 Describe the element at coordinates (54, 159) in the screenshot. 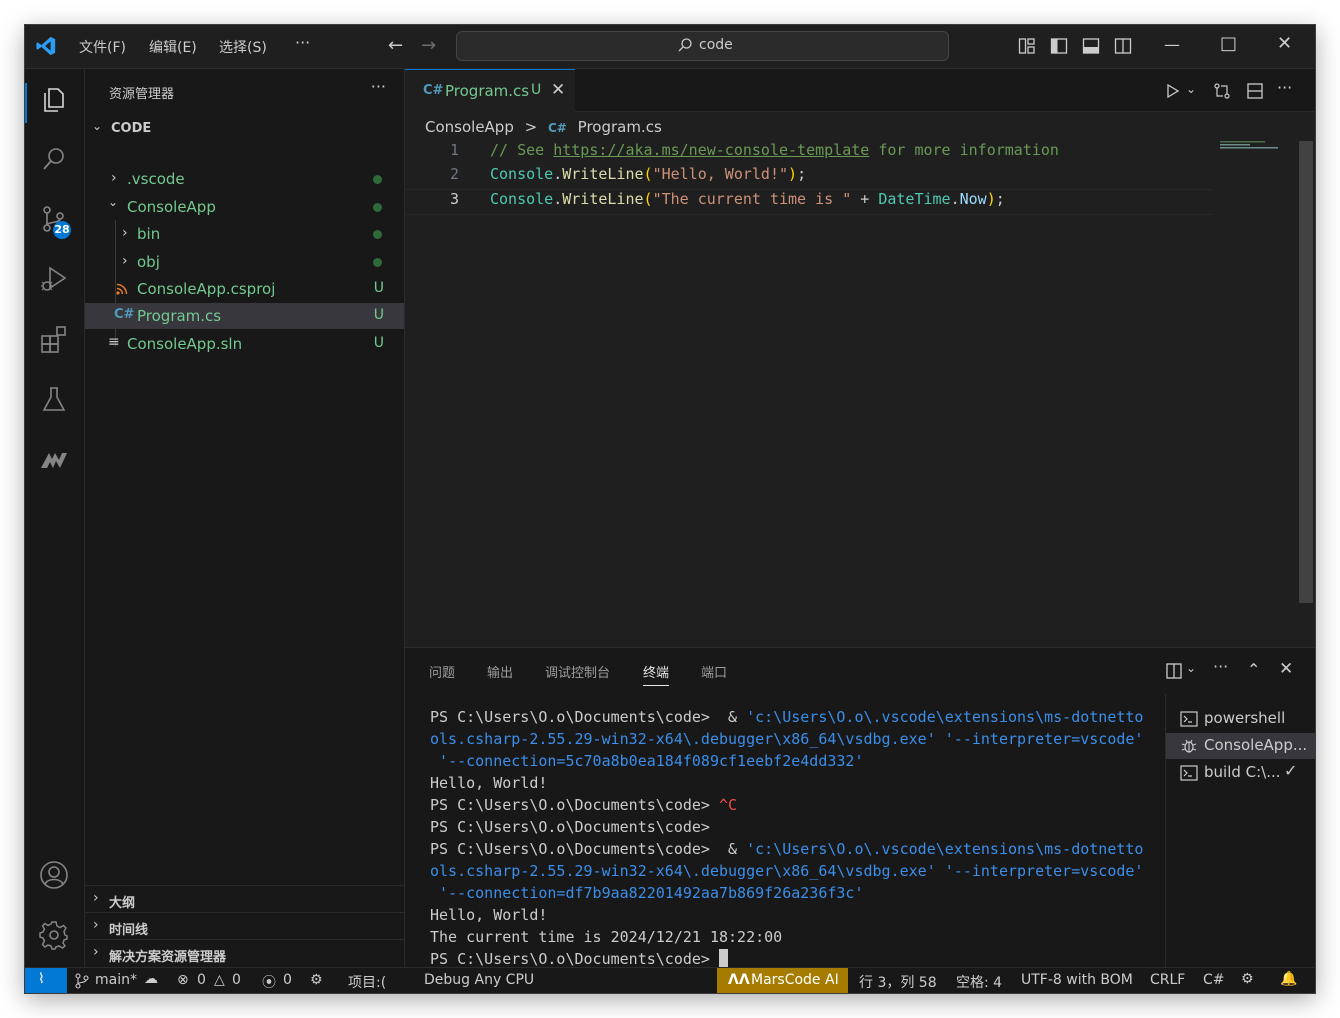

I see `search-icon` at that location.